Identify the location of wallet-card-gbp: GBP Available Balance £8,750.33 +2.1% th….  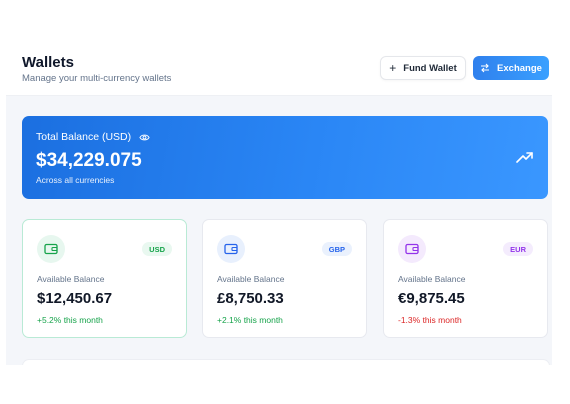
(284, 278).